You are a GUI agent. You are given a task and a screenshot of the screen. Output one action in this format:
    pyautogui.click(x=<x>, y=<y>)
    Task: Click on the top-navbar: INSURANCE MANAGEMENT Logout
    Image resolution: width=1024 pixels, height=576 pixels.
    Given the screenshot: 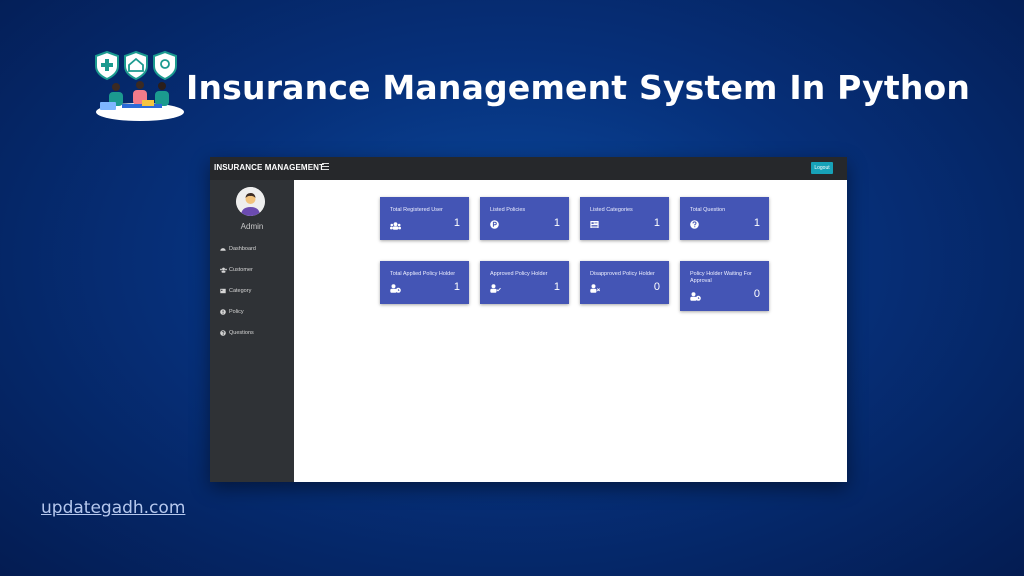 What is the action you would take?
    pyautogui.click(x=528, y=168)
    